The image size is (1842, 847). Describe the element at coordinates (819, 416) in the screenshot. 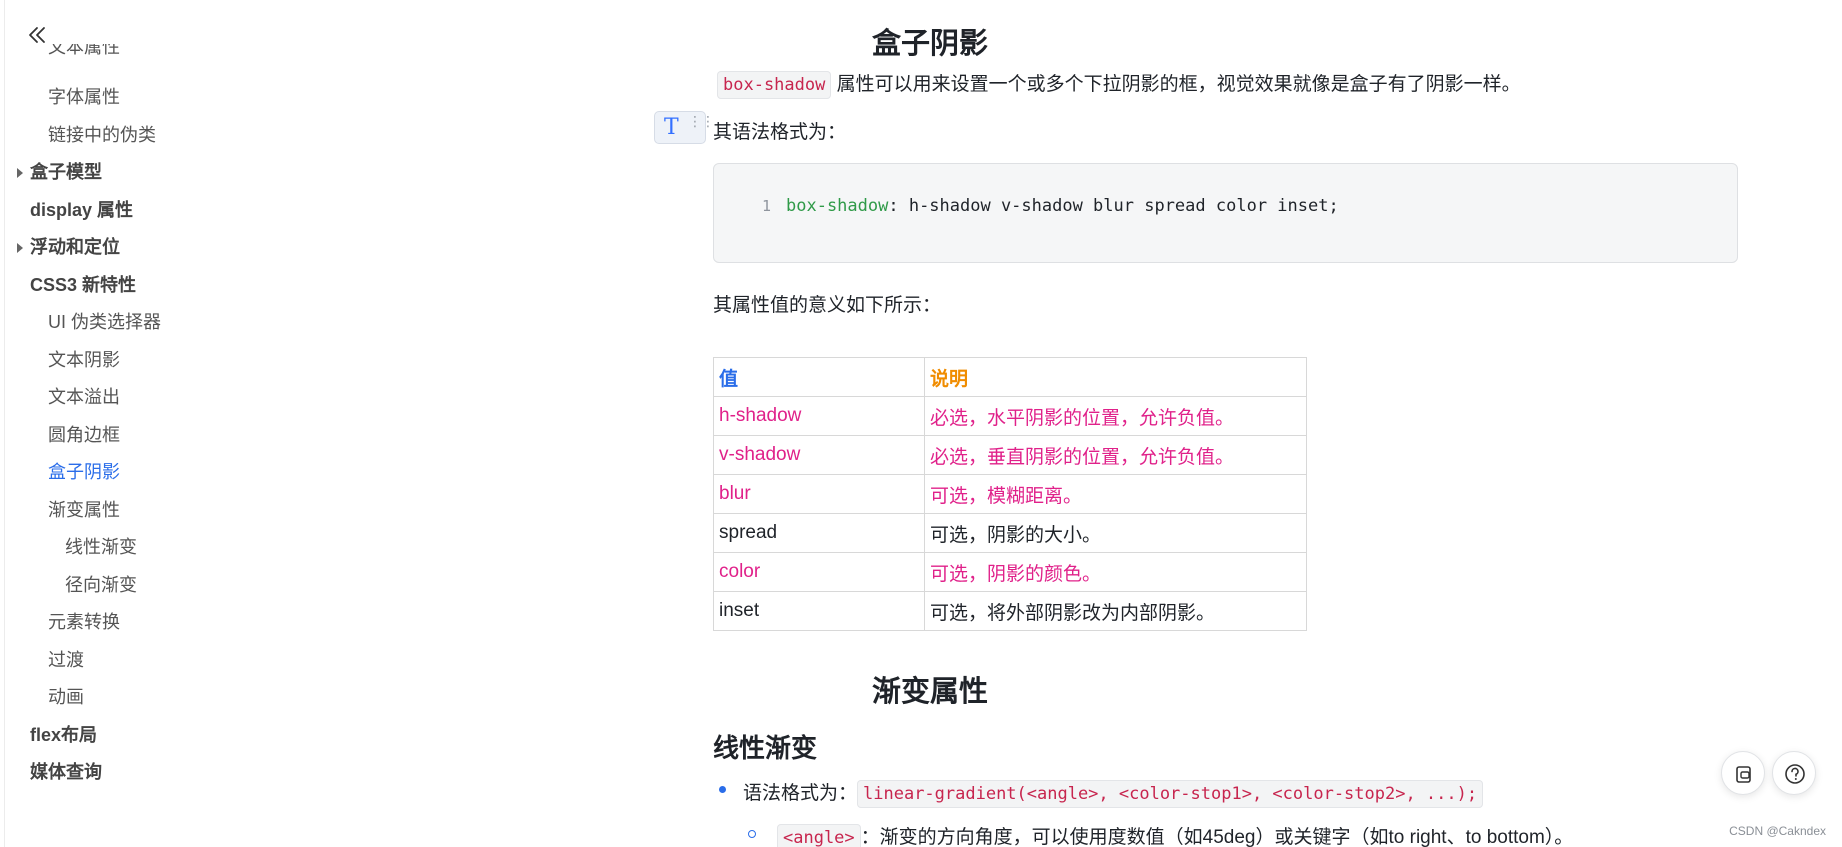

I see `cell-value: h-shadow` at that location.